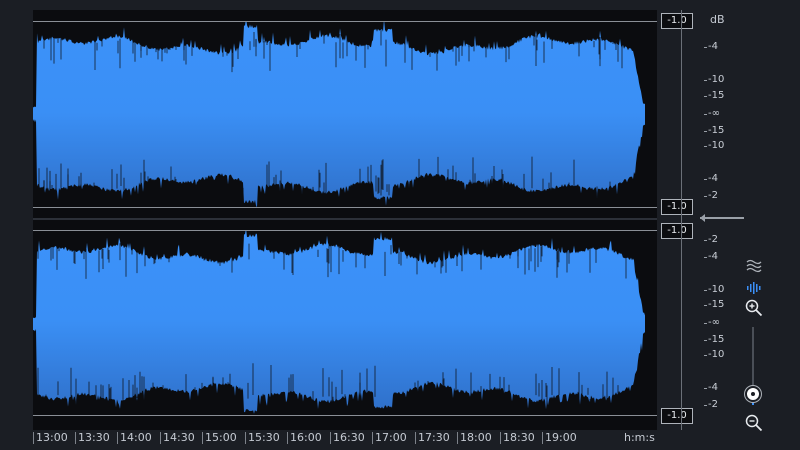 The height and width of the screenshot is (450, 800). Describe the element at coordinates (517, 438) in the screenshot. I see `time-tick: 18:30` at that location.